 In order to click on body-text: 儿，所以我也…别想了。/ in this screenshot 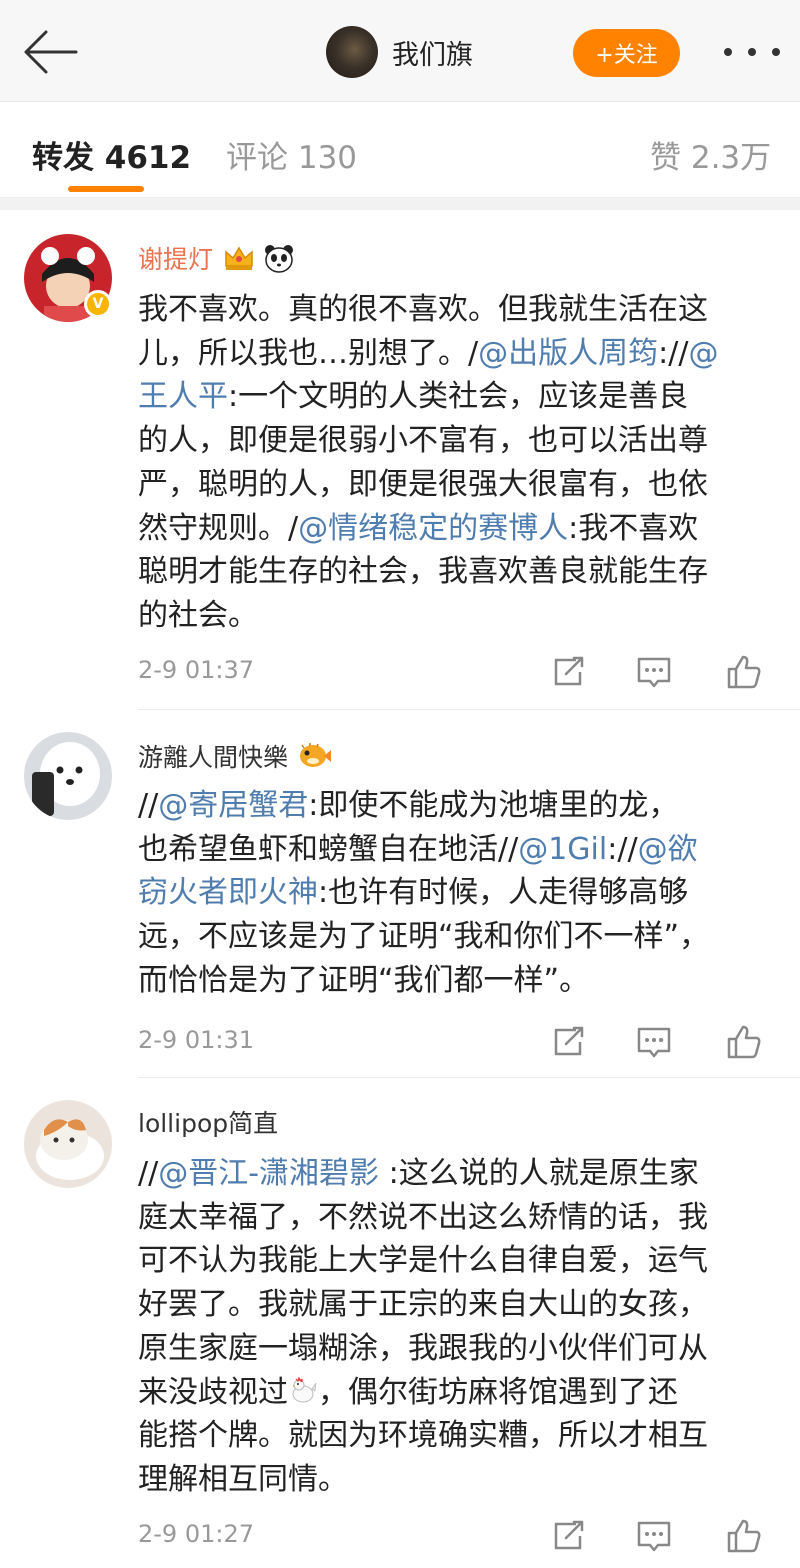, I will do `click(308, 353)`.